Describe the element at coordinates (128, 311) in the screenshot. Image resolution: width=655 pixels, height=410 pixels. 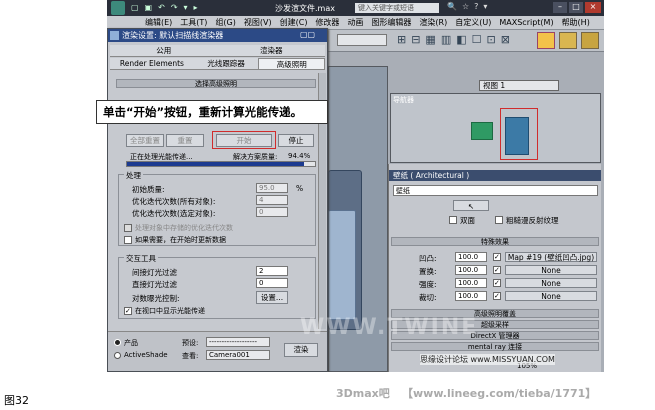
I see `display-in-viewport-checkbox: ✓` at that location.